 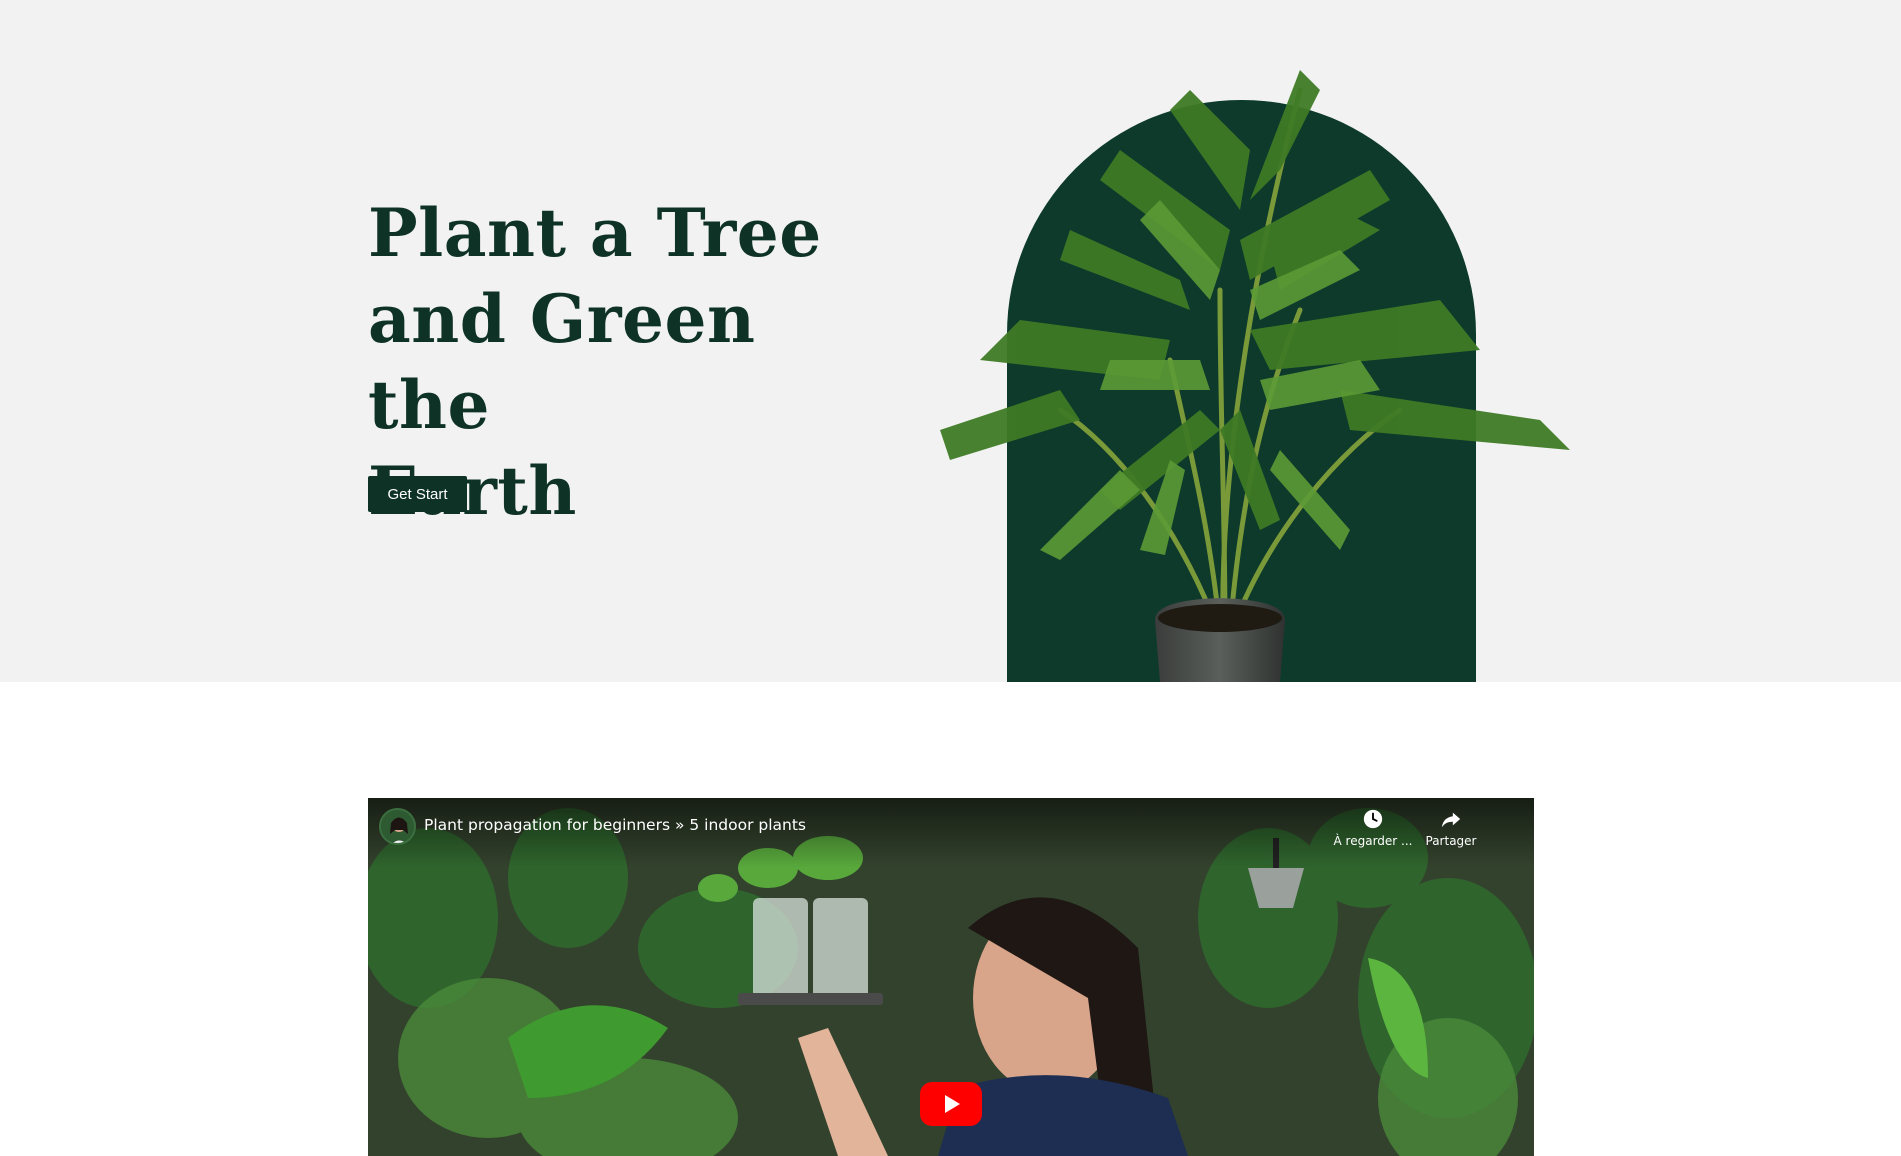 What do you see at coordinates (417, 494) in the screenshot?
I see `get-start-button: Get Start` at bounding box center [417, 494].